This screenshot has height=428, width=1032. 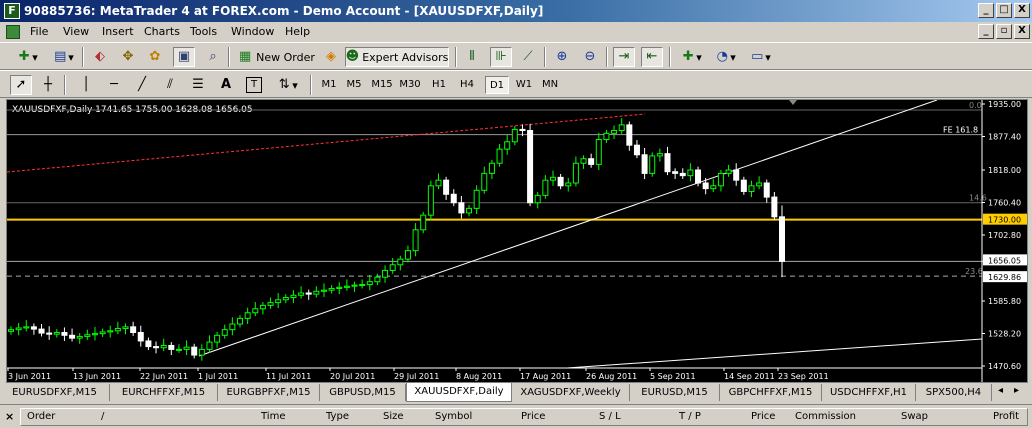 I want to click on new-order-button: ▦ New Order, so click(x=276, y=57).